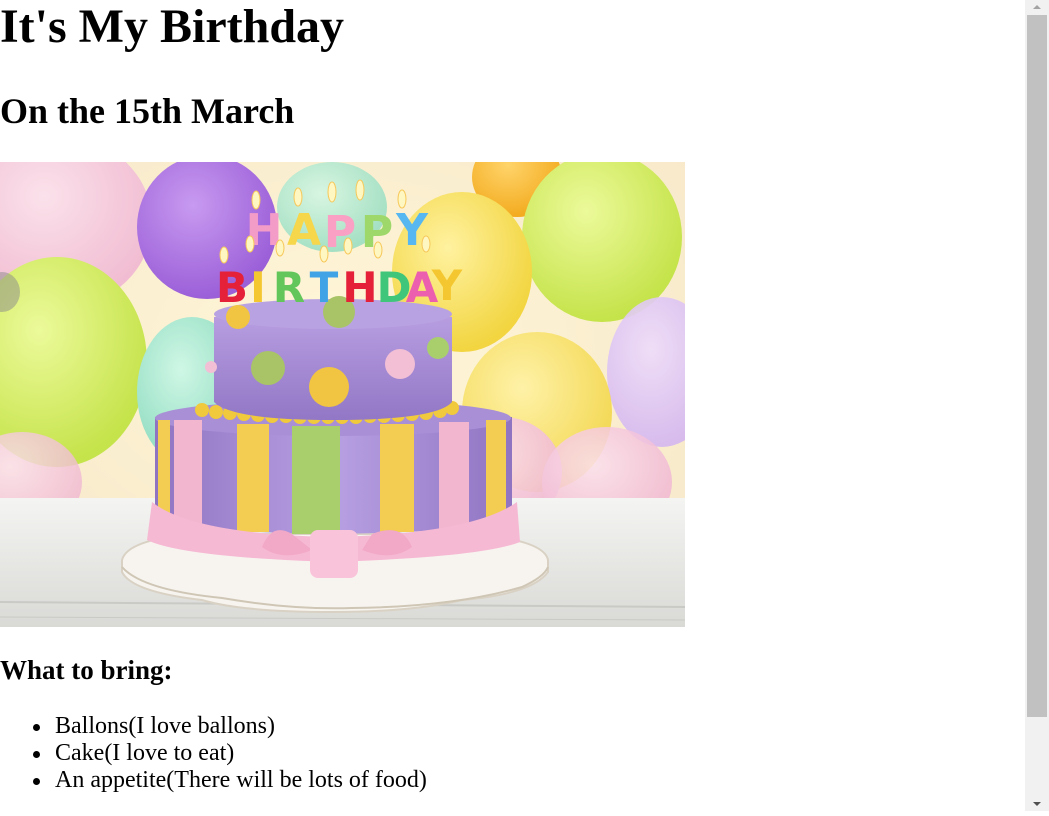  I want to click on bring-heading: What to bring:, so click(86, 670).